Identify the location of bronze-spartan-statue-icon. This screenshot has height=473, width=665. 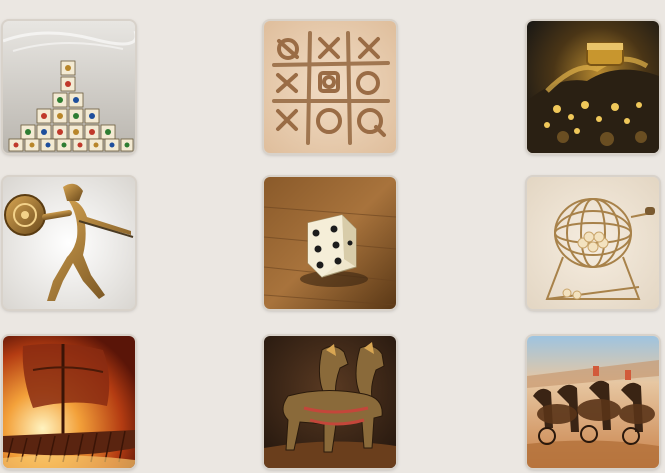
(69, 243).